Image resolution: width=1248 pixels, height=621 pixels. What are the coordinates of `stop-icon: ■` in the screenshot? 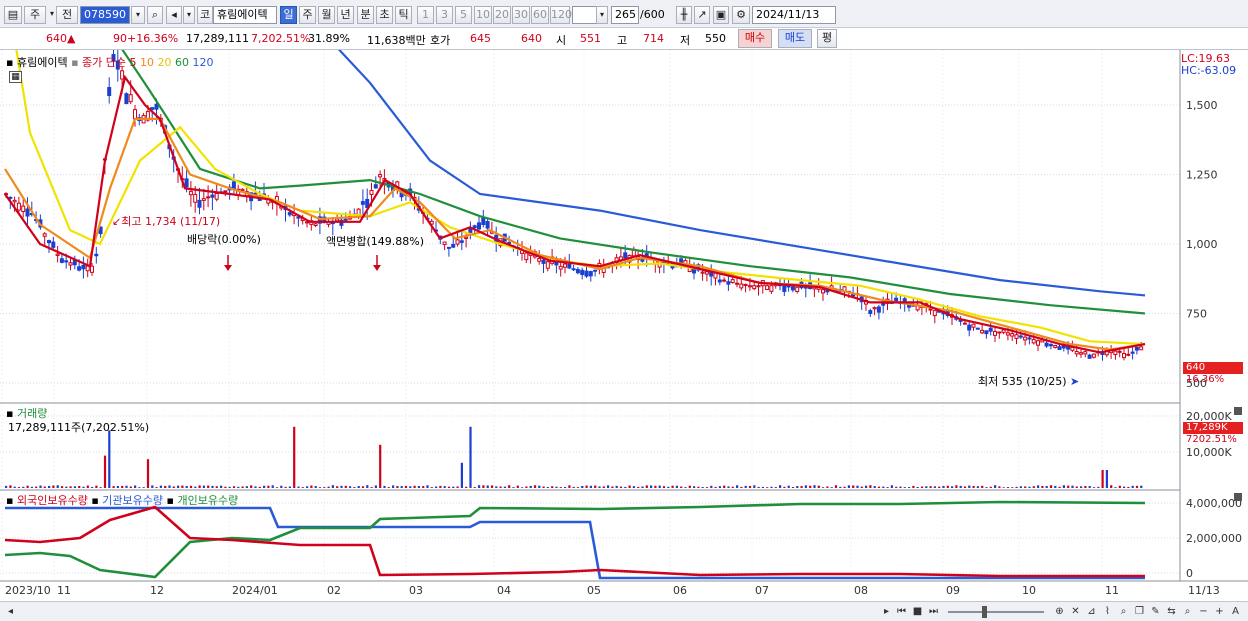 It's located at (917, 612).